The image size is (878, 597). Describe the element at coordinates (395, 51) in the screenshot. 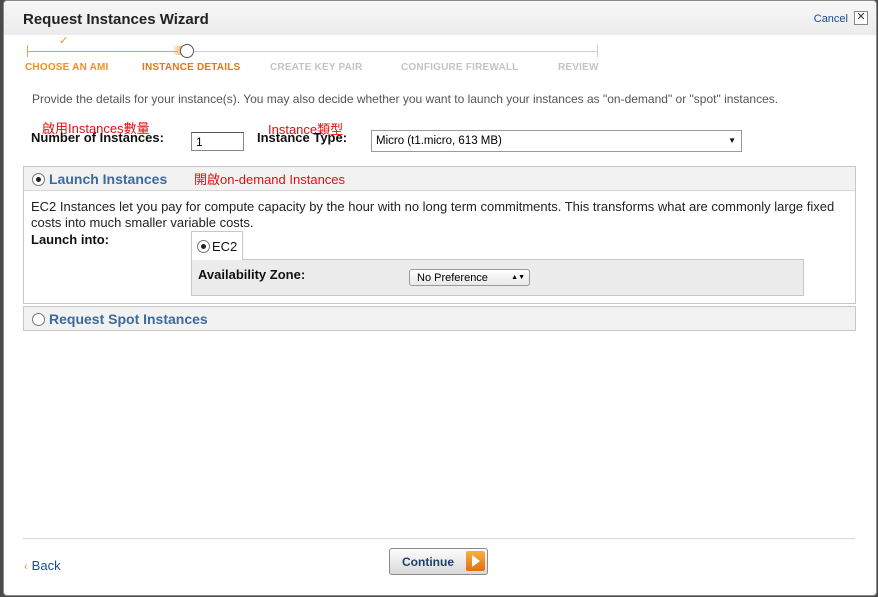

I see `progress-track-todo` at that location.